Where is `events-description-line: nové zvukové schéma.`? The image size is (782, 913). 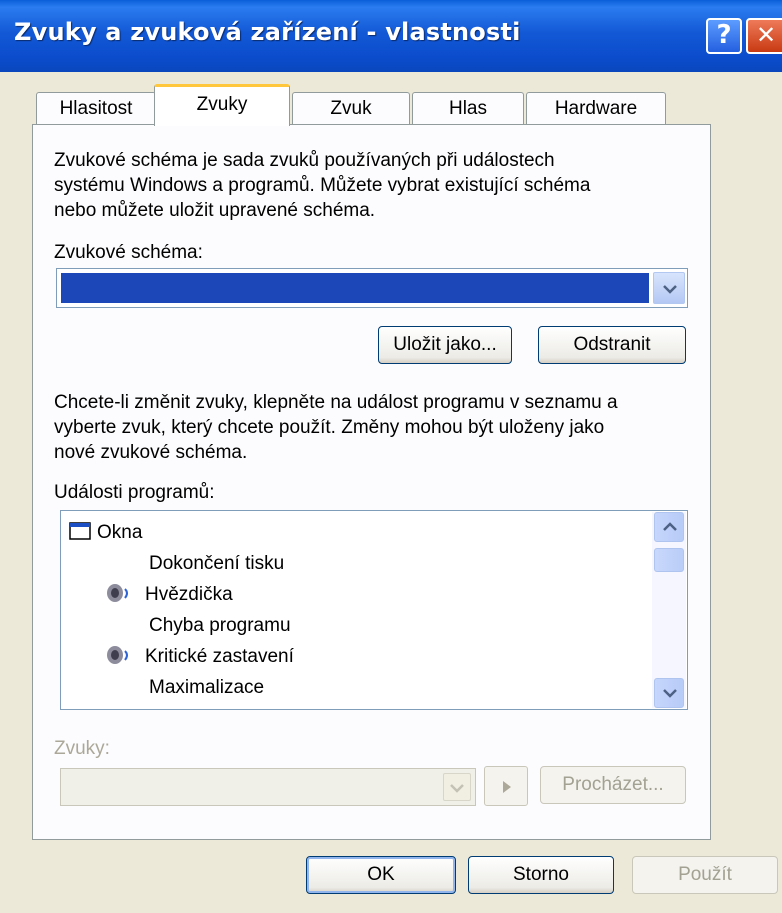 events-description-line: nové zvukové schéma. is located at coordinates (151, 452).